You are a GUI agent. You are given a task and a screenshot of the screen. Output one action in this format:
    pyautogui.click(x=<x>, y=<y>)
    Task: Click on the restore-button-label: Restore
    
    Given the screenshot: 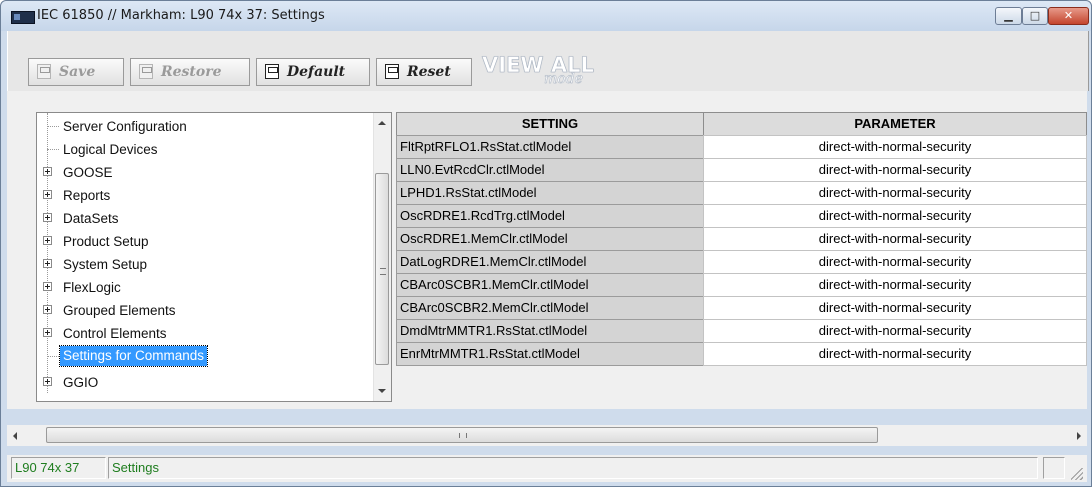 What is the action you would take?
    pyautogui.click(x=191, y=72)
    